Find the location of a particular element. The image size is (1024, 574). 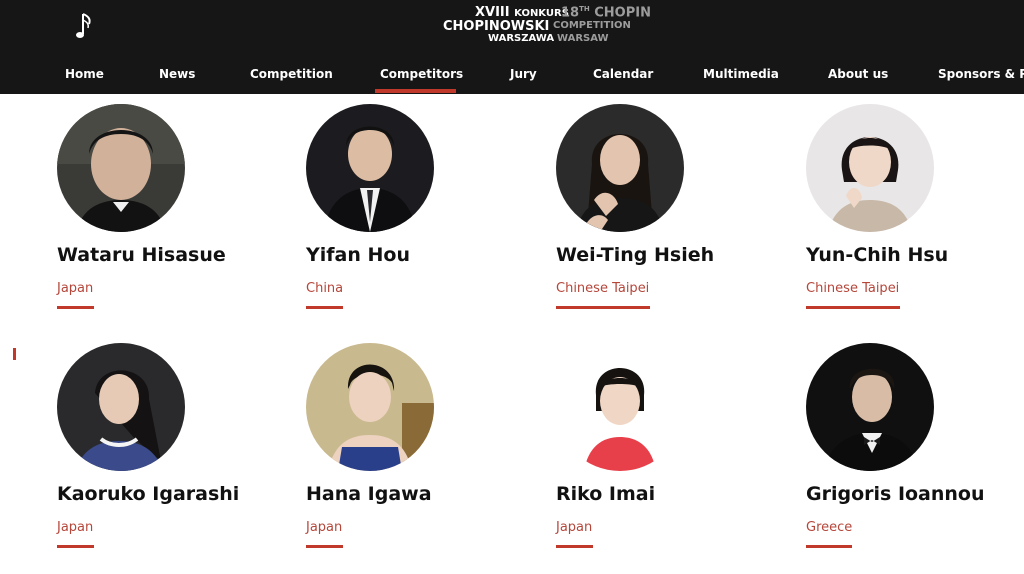

competitor-name: Grigoris Ioannou is located at coordinates (895, 494).